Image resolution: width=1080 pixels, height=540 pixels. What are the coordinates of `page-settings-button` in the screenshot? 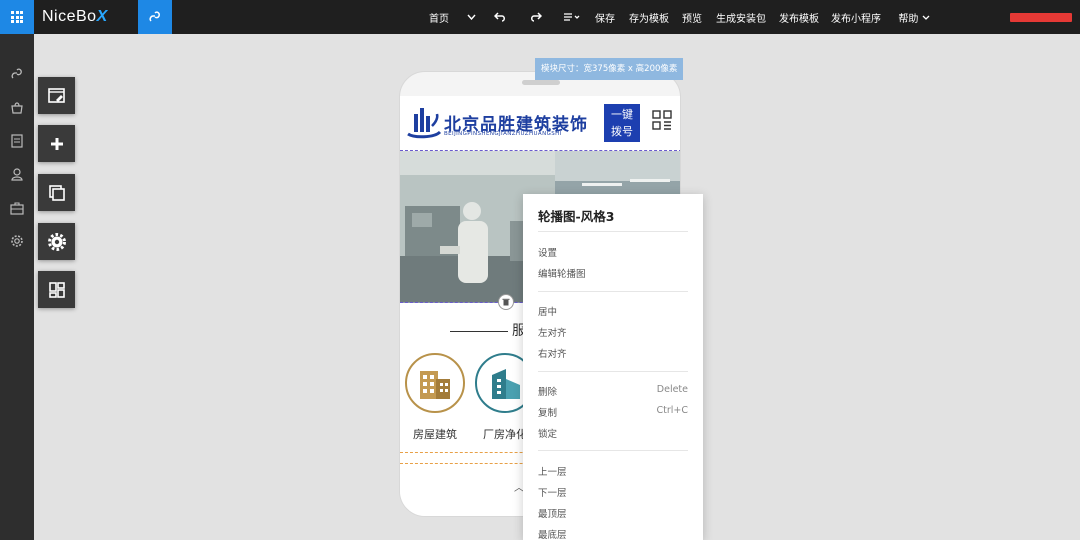 It's located at (56, 241).